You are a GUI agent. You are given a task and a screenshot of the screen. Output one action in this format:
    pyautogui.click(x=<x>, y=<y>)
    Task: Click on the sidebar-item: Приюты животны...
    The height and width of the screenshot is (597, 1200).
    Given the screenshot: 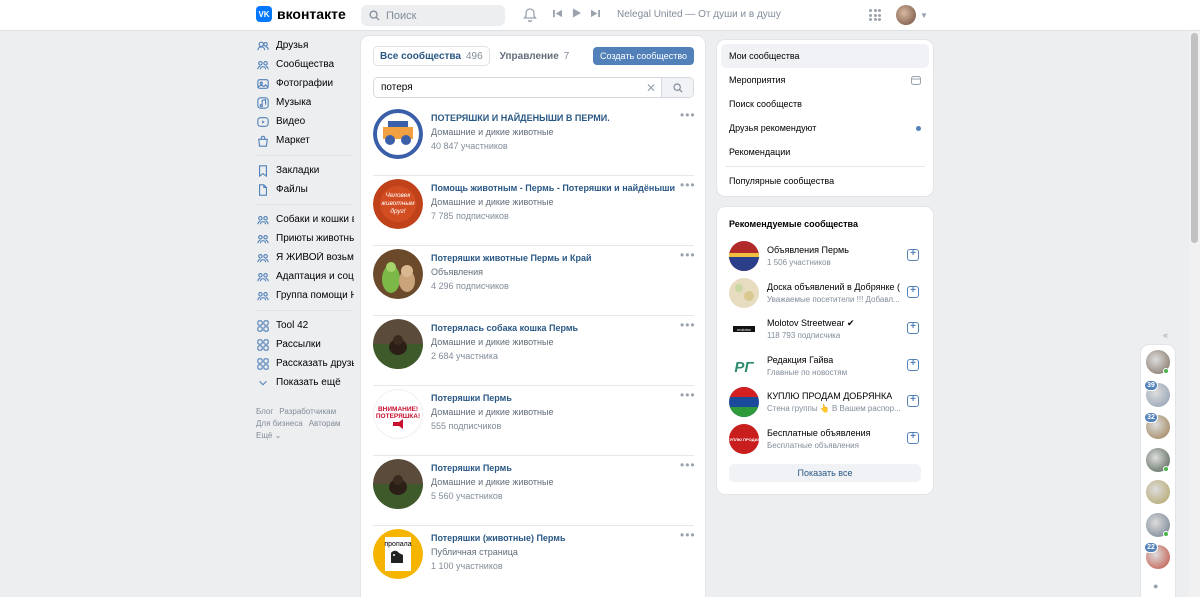 What is the action you would take?
    pyautogui.click(x=306, y=238)
    